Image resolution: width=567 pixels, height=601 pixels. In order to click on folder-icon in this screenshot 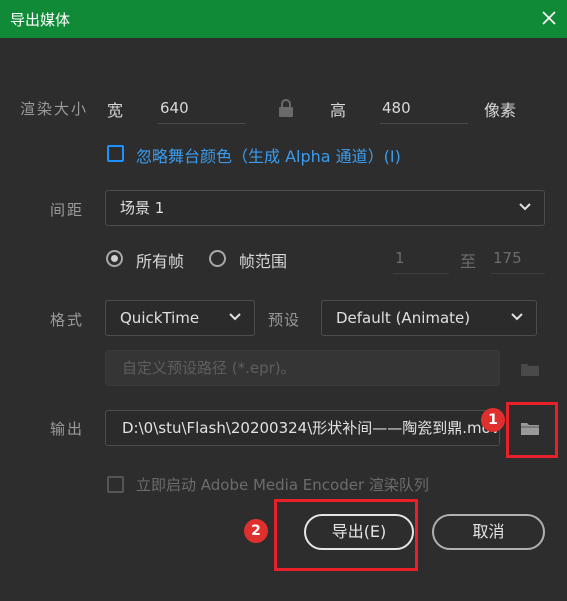, I will do `click(530, 369)`.